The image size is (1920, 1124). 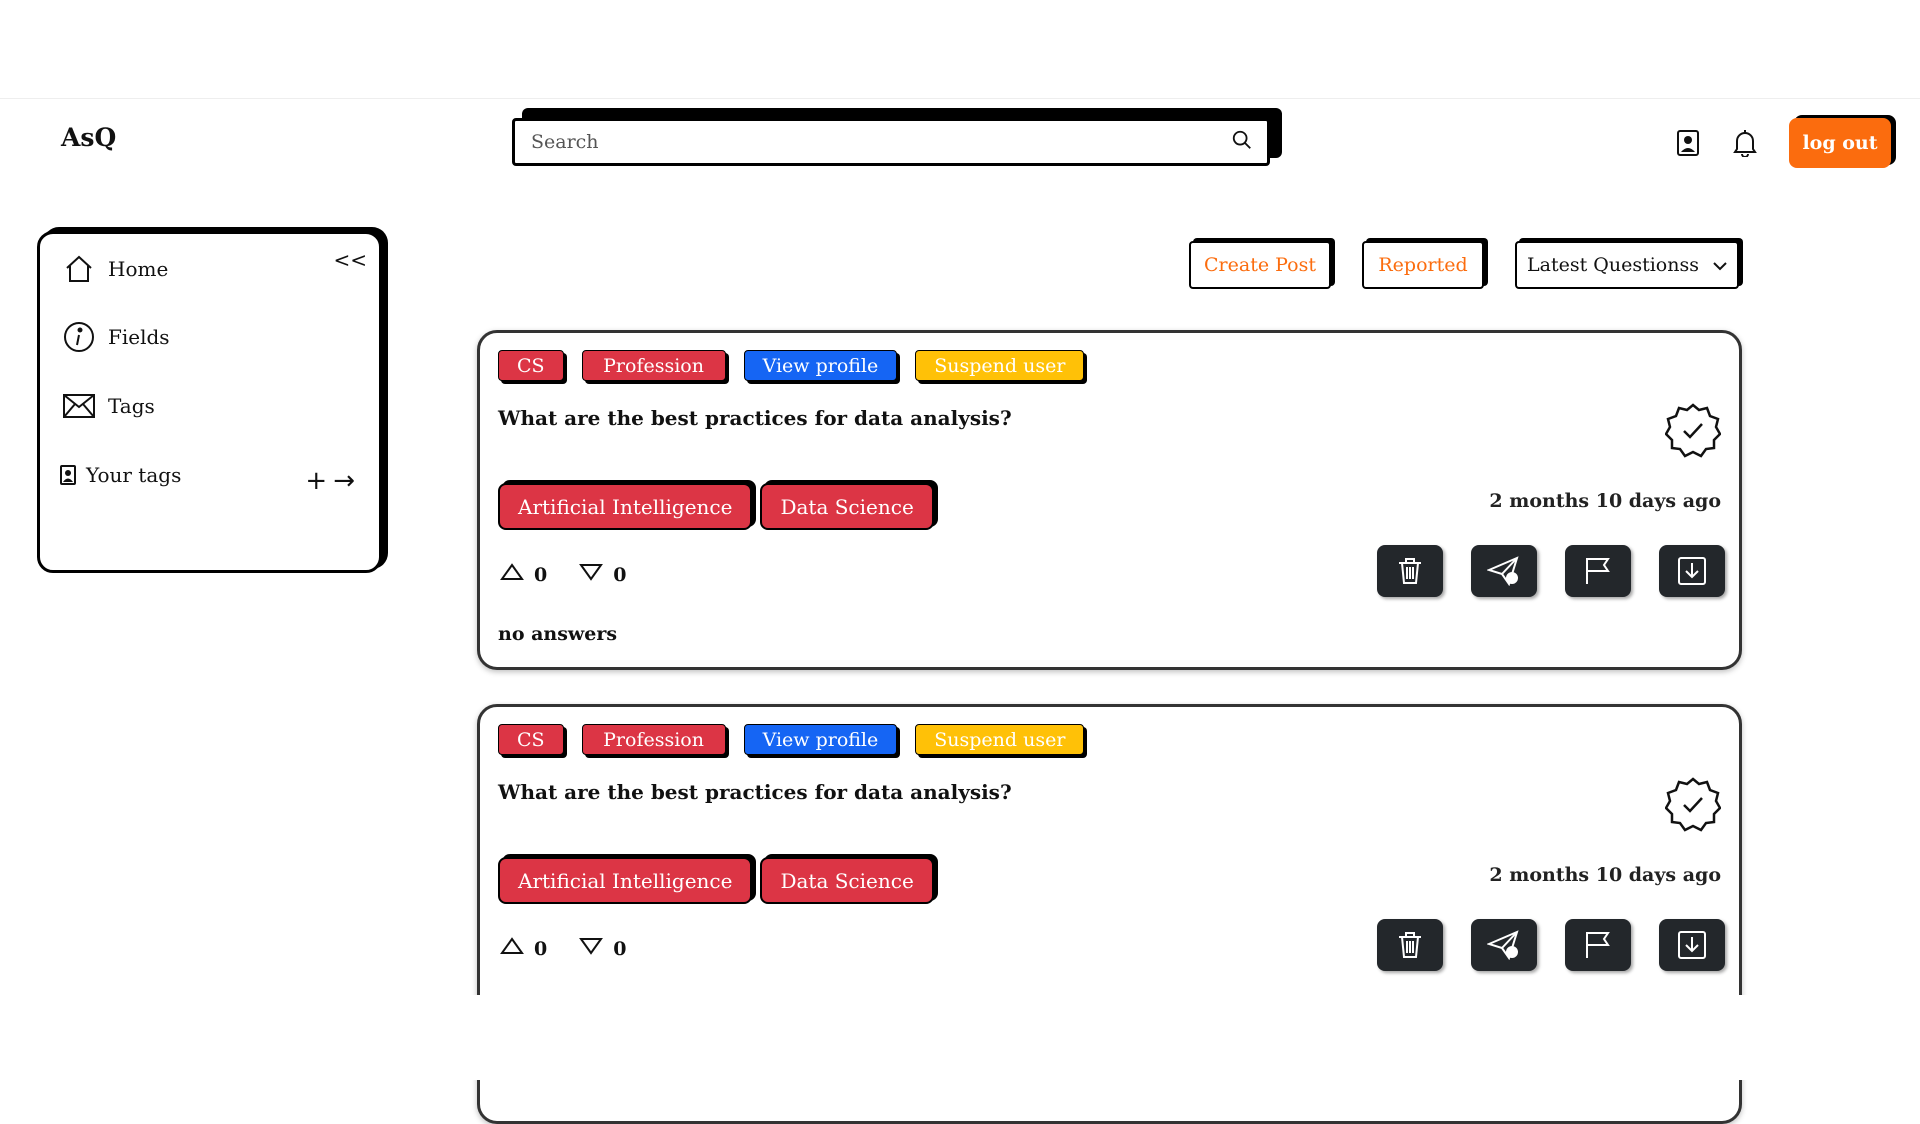 I want to click on chevron-down-icon, so click(x=1720, y=265).